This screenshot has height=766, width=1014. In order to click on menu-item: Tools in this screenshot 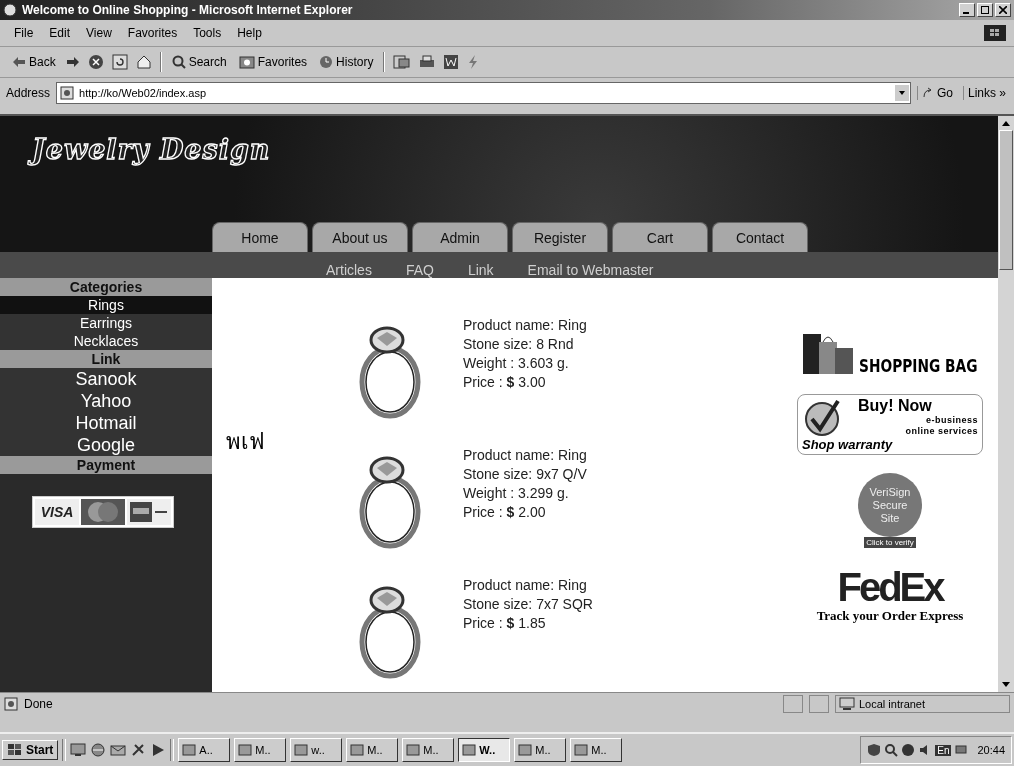, I will do `click(207, 33)`.